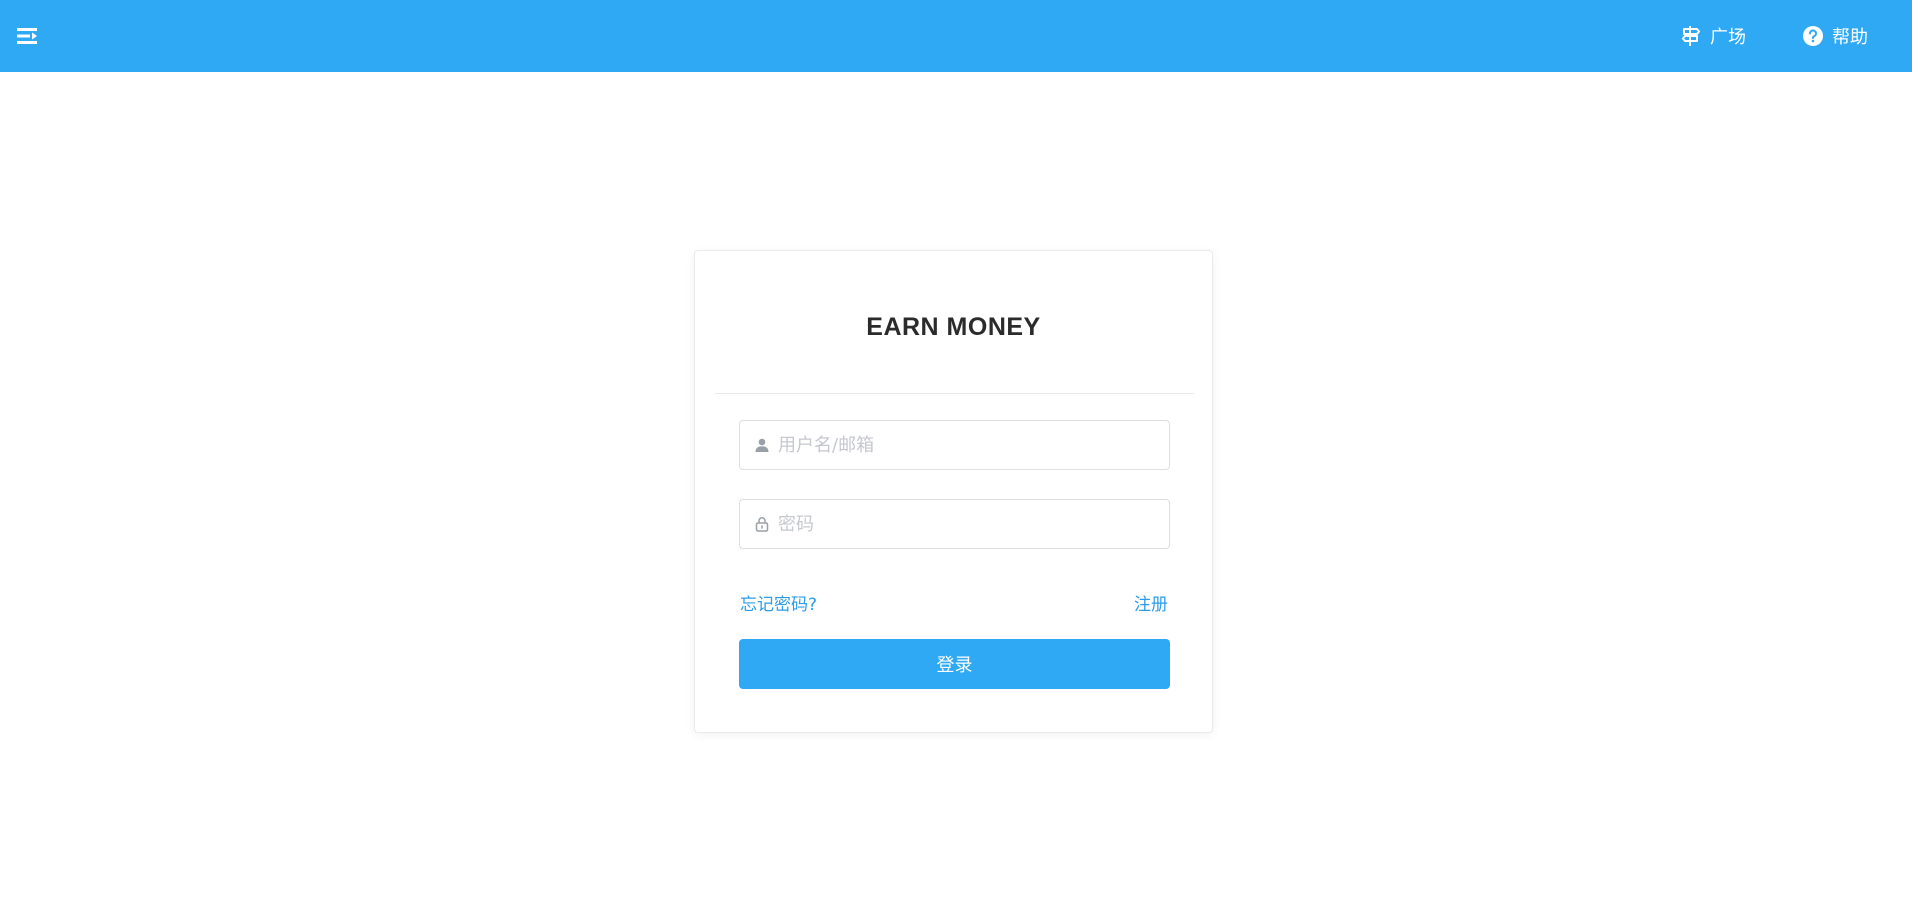 This screenshot has height=903, width=1912. I want to click on help-circle-icon, so click(1813, 36).